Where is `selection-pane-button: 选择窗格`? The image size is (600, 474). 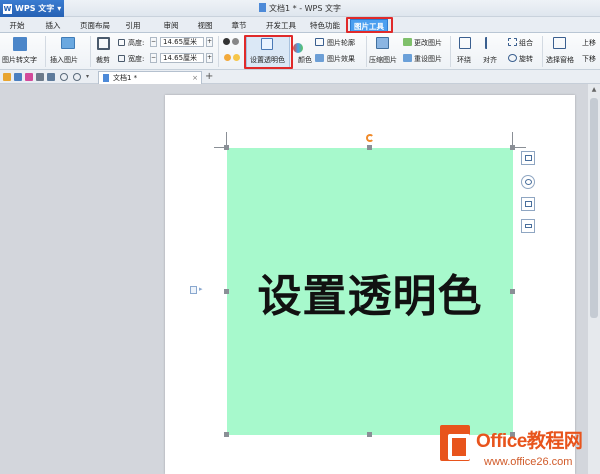 selection-pane-button: 选择窗格 is located at coordinates (560, 60).